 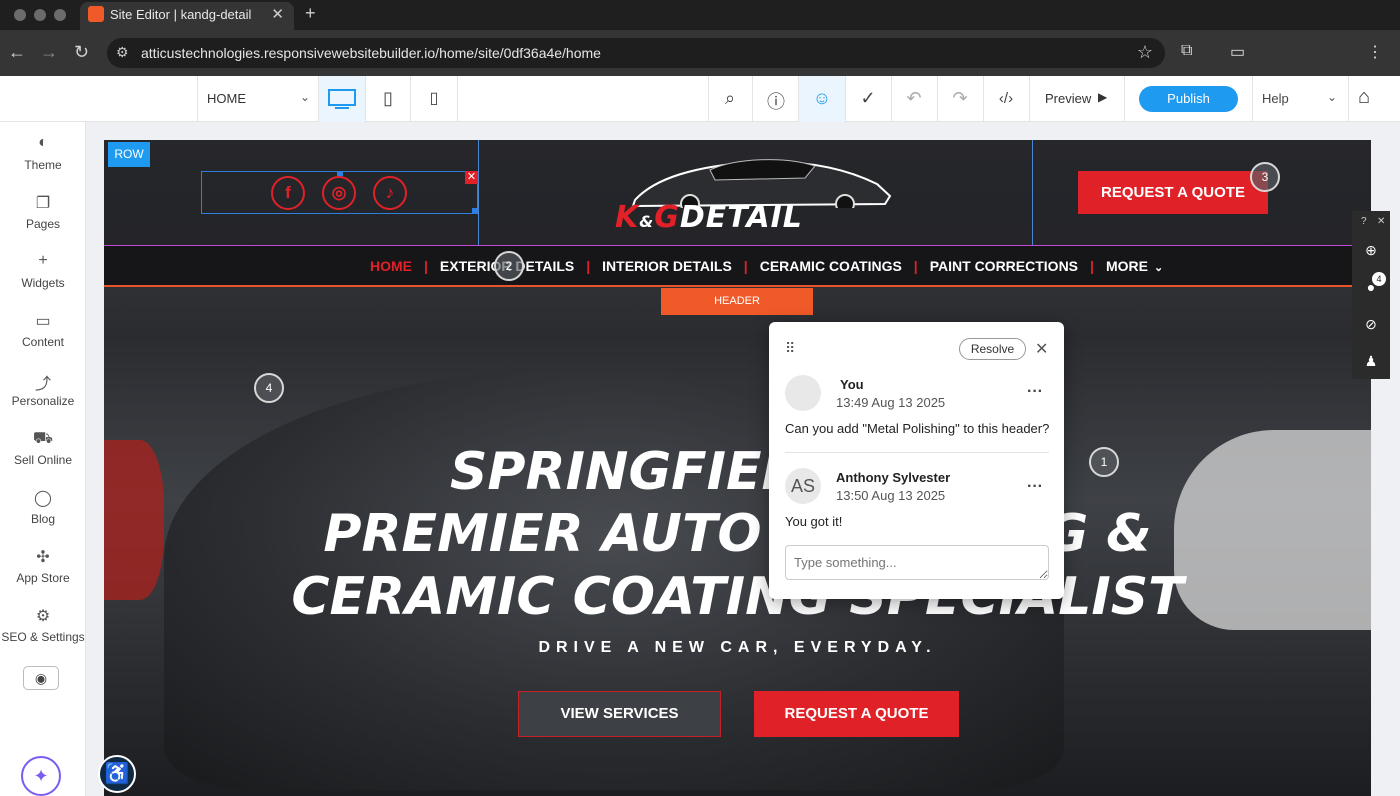 What do you see at coordinates (737, 534) in the screenshot?
I see `hero-heading-line-2: PREMIER AUTO DETAILING &` at bounding box center [737, 534].